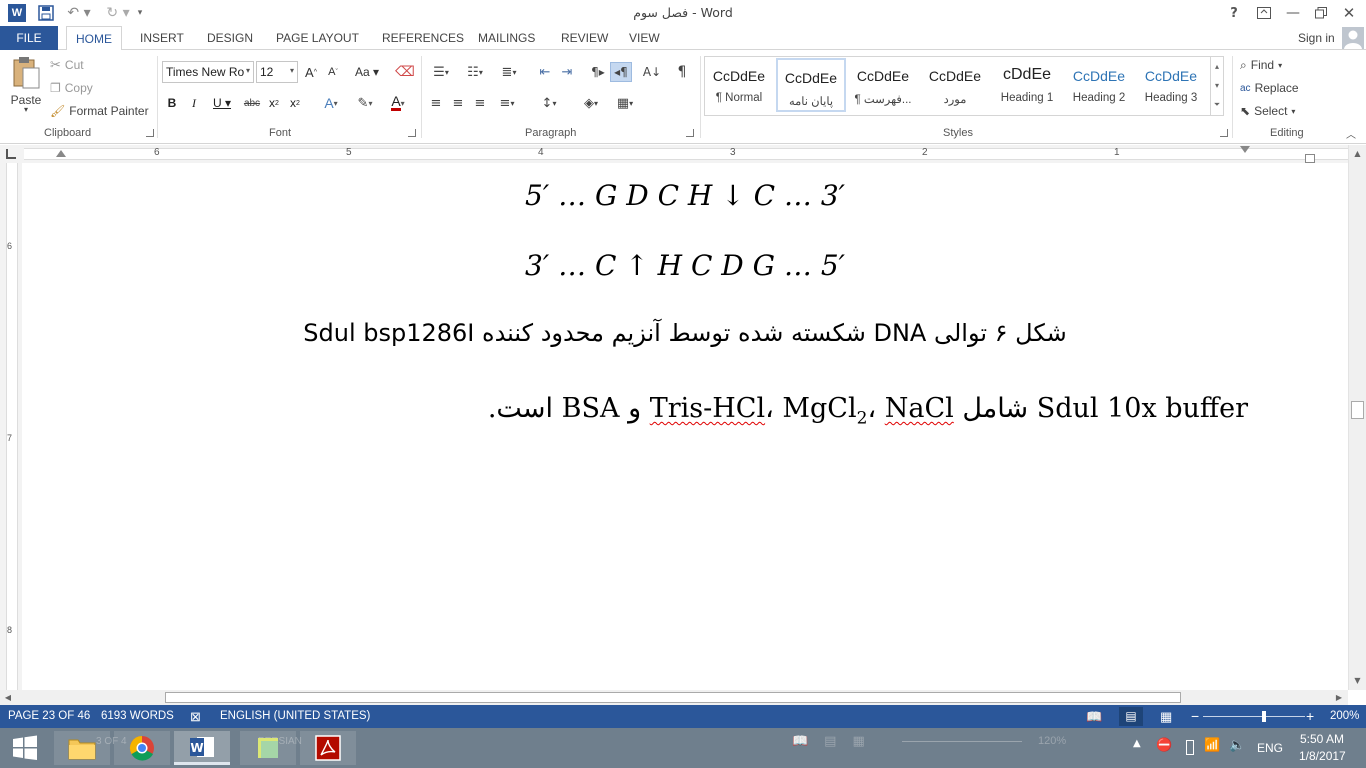 The height and width of the screenshot is (768, 1366). I want to click on scroll-down-icon: ▼, so click(1357, 680).